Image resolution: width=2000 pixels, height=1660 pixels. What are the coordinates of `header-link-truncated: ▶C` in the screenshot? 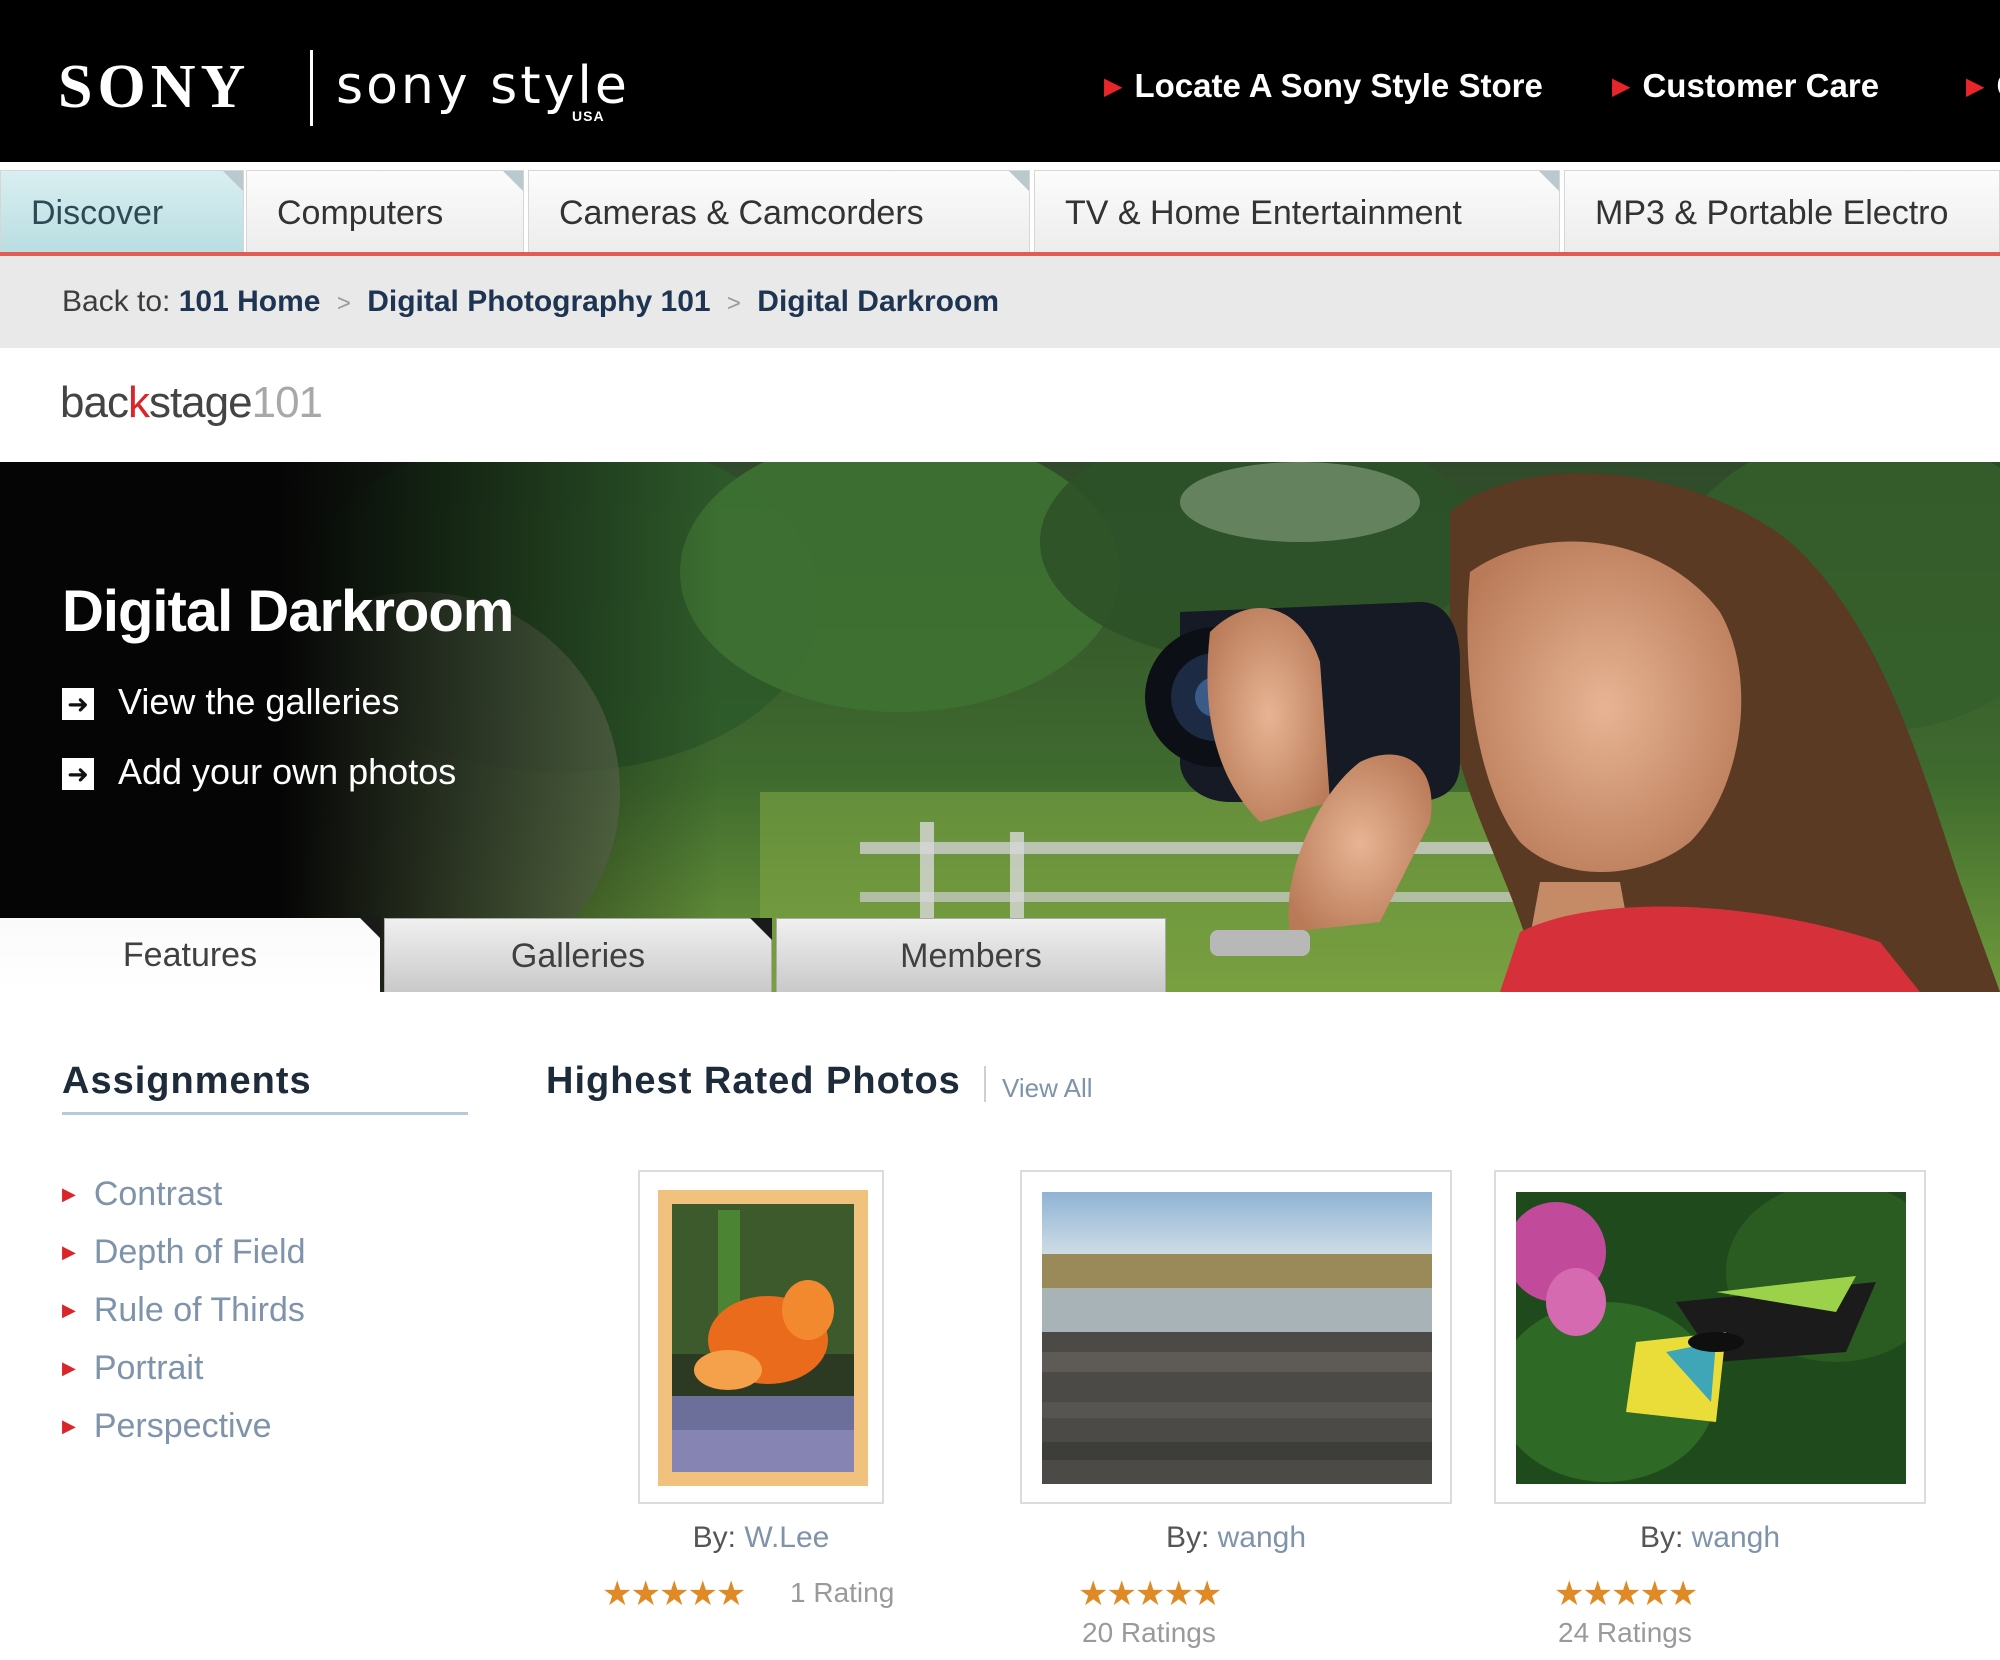 It's located at (1983, 86).